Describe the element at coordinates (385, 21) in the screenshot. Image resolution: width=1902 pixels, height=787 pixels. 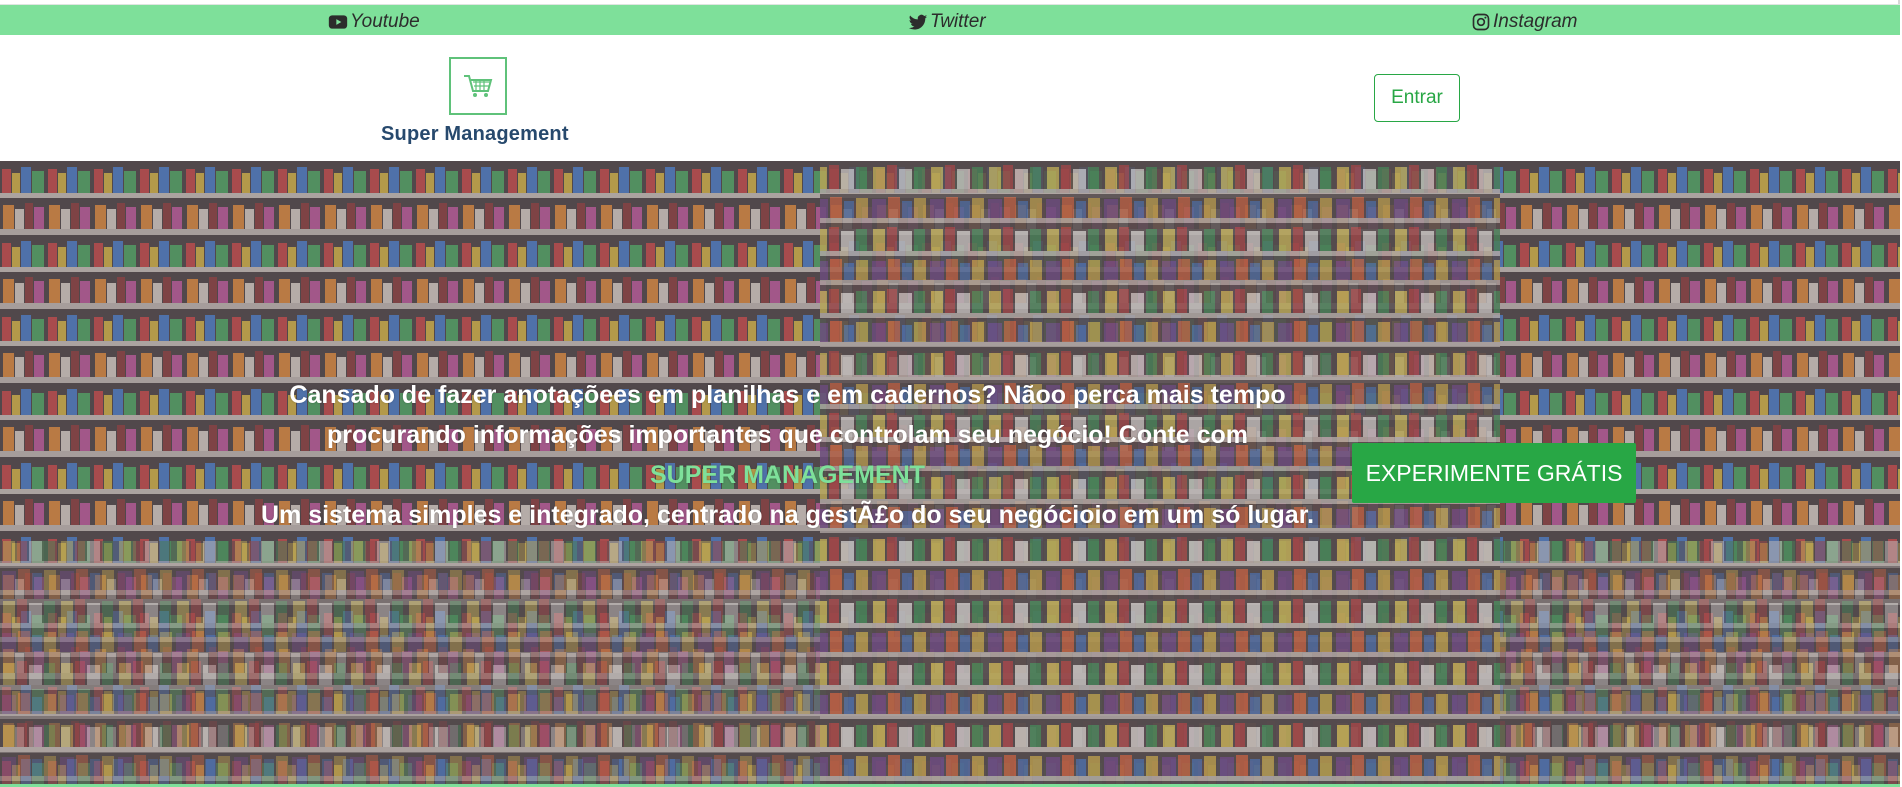
I see `youtube-label: Youtube` at that location.